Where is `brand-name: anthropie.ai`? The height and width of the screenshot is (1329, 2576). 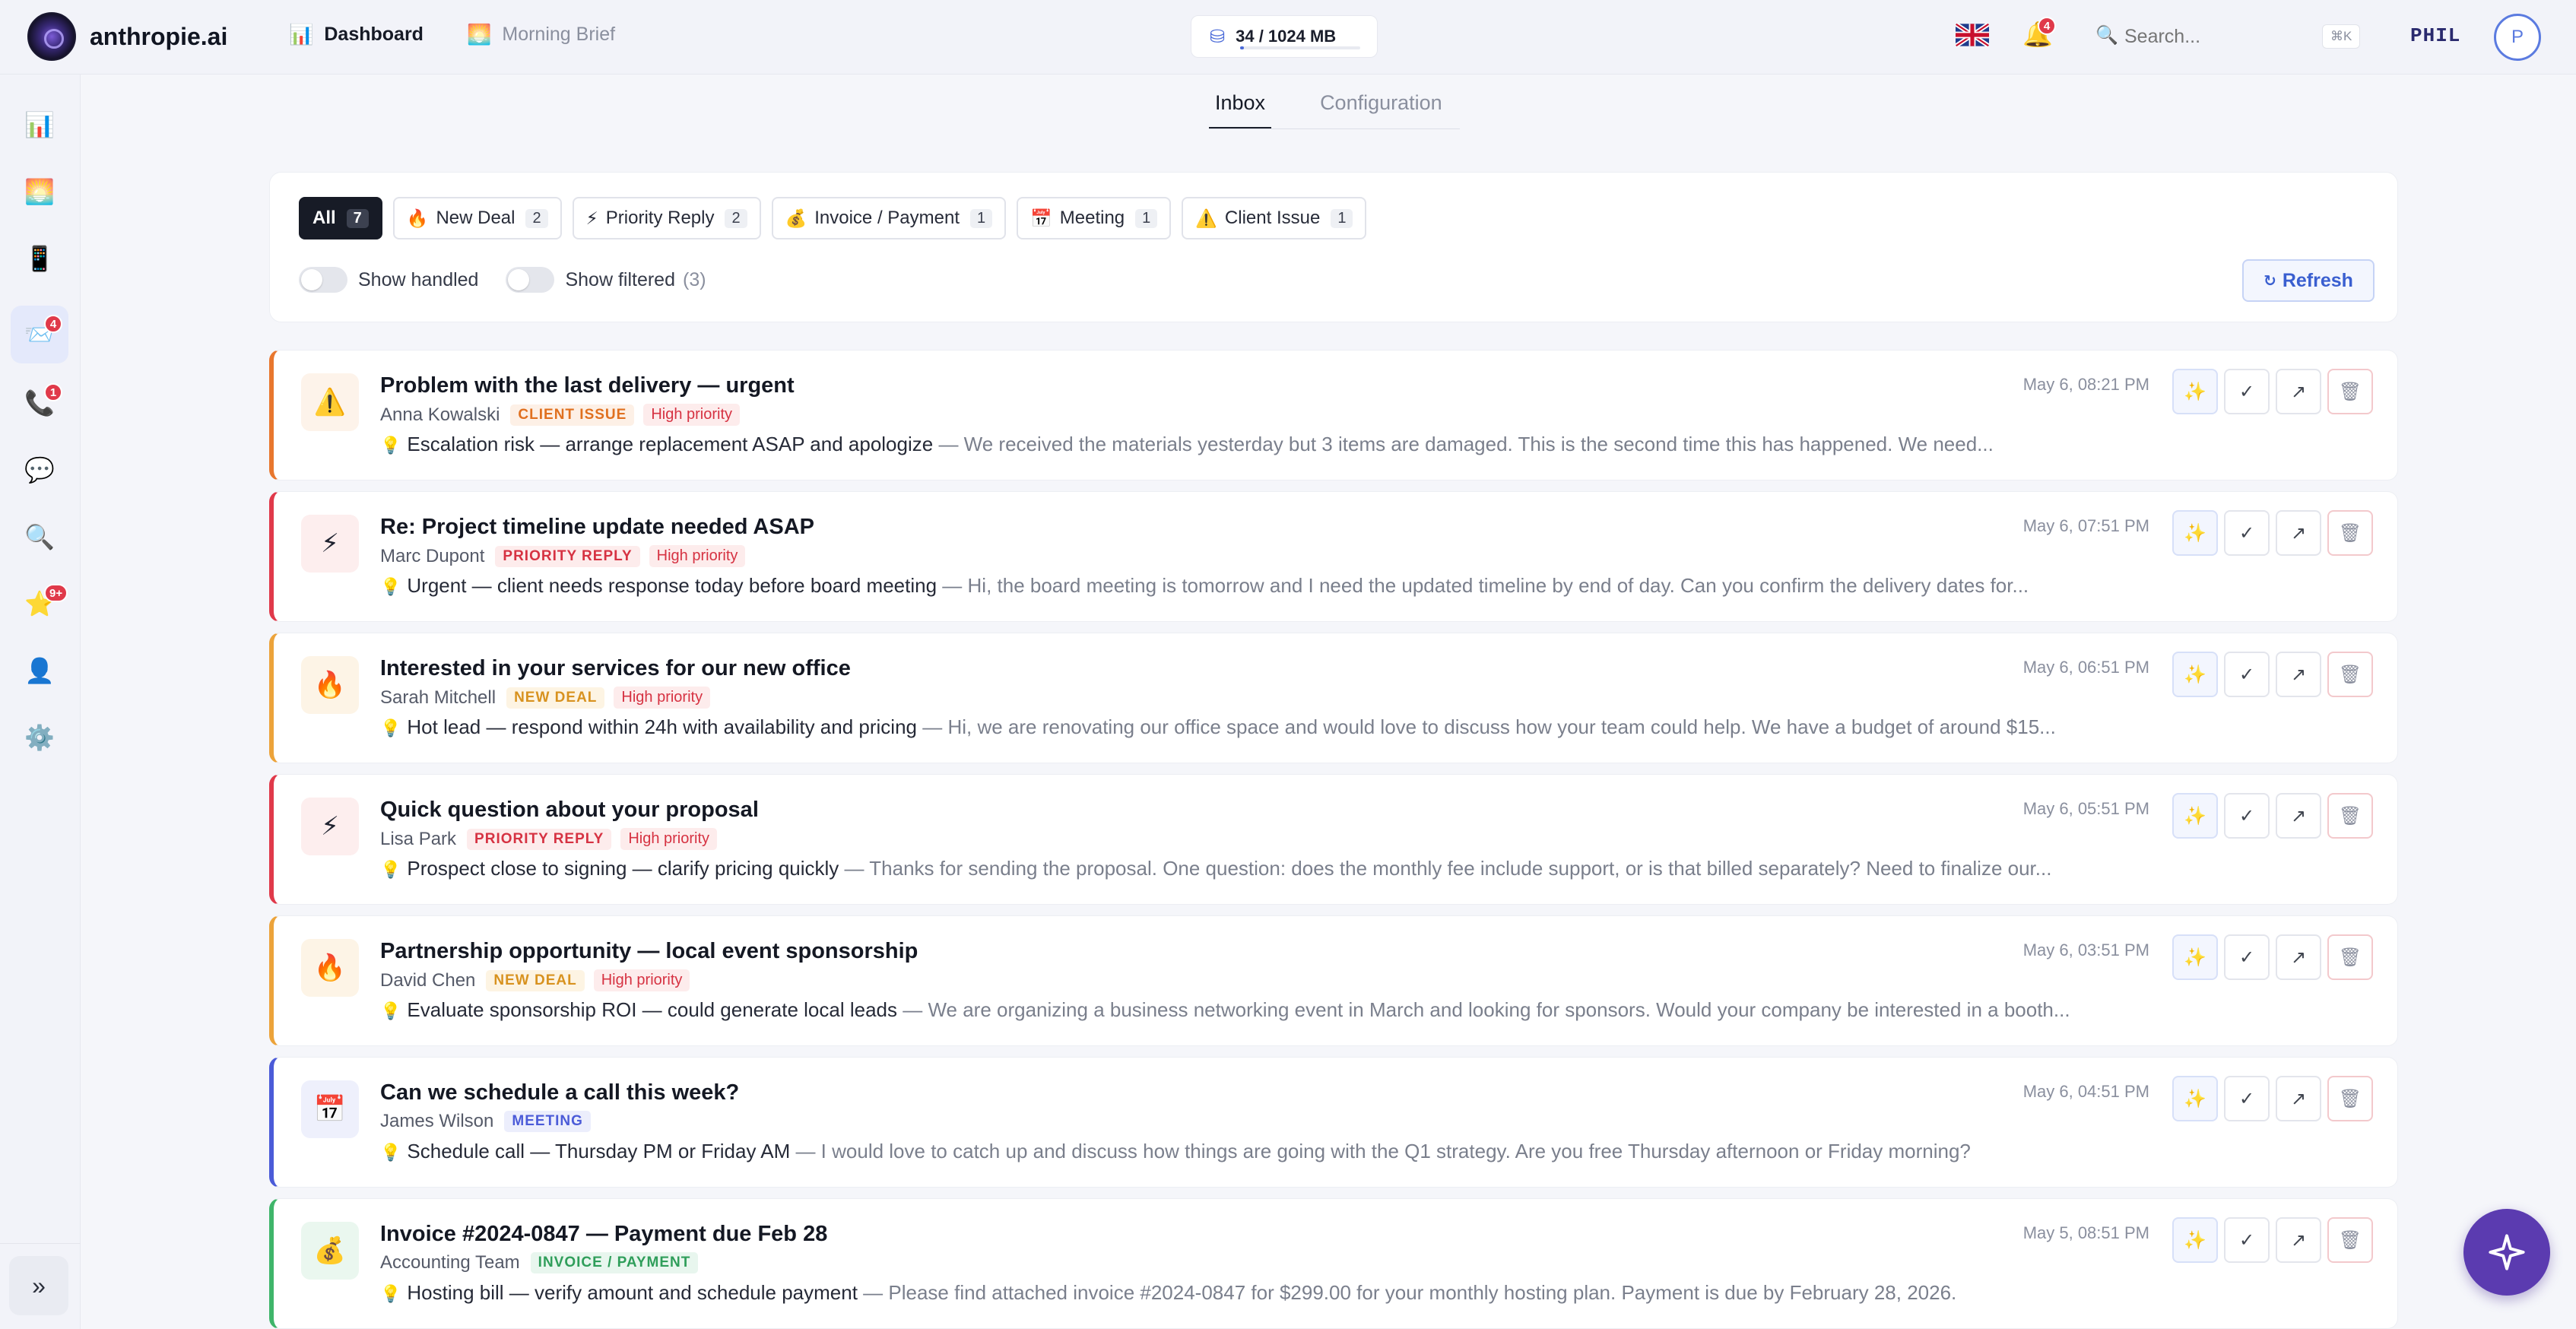
brand-name: anthropie.ai is located at coordinates (159, 36).